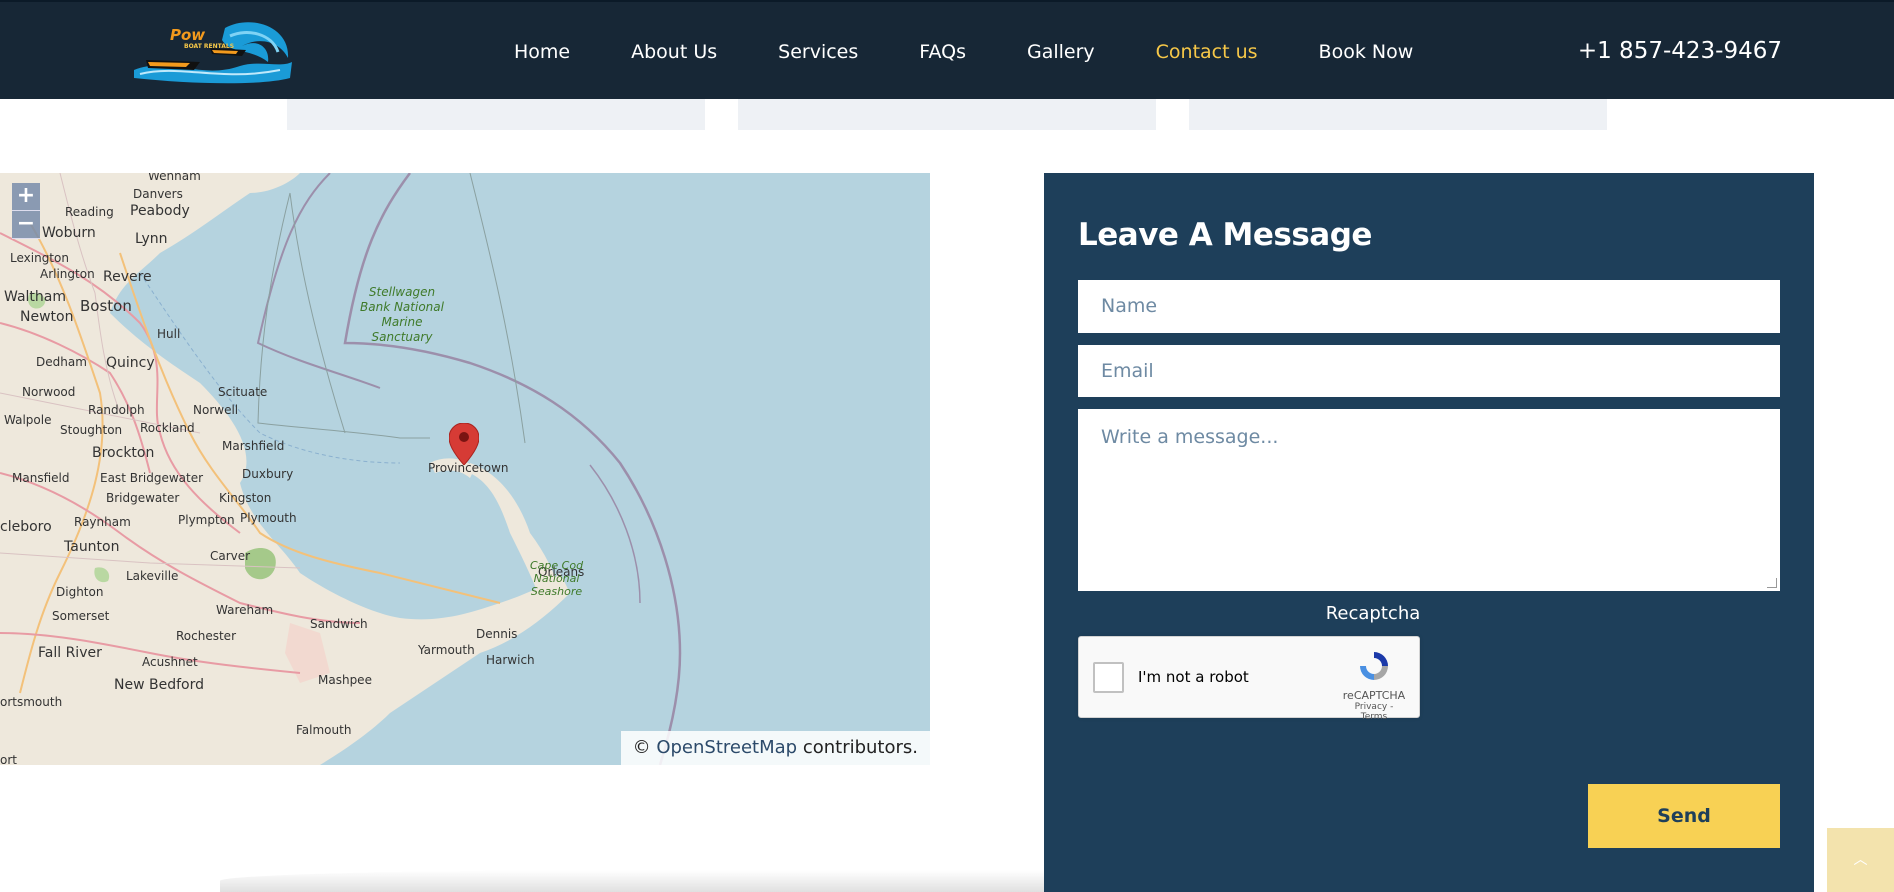  I want to click on map-label: Arlington, so click(67, 274).